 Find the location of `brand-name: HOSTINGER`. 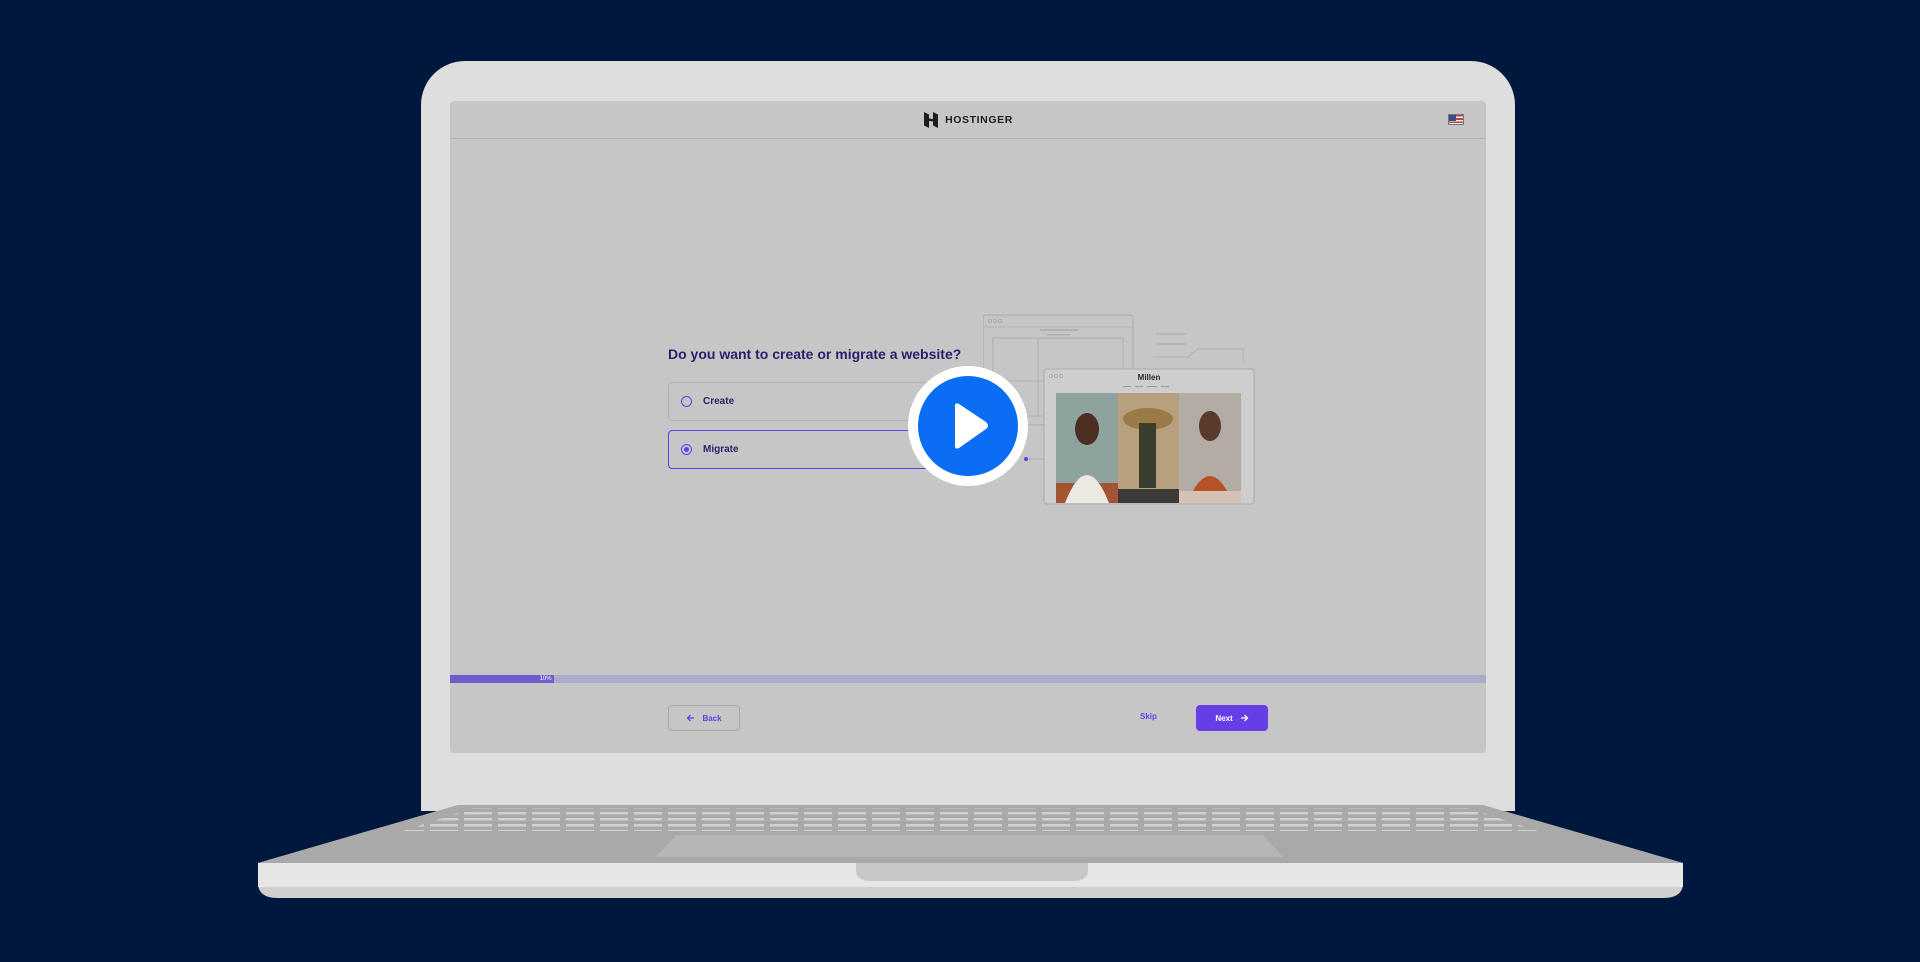

brand-name: HOSTINGER is located at coordinates (979, 119).